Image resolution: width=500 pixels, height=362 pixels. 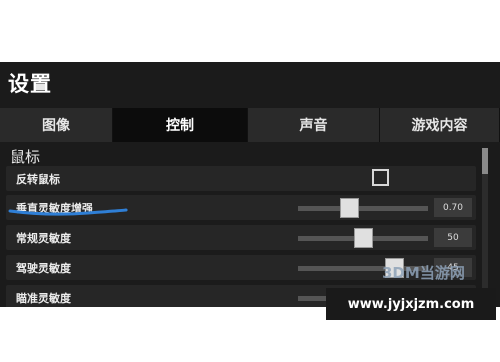 I want to click on highlight-underline, so click(x=68, y=212).